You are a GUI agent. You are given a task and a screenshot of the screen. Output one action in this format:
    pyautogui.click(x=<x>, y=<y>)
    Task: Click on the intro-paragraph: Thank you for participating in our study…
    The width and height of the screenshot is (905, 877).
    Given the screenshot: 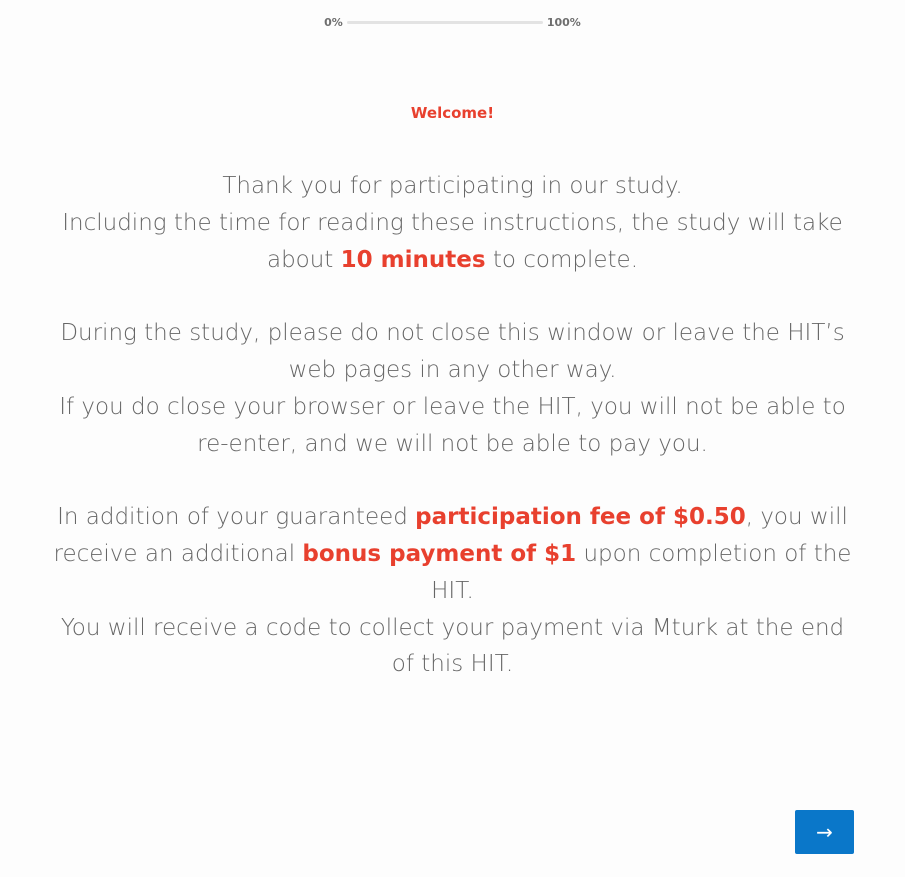 What is the action you would take?
    pyautogui.click(x=452, y=223)
    